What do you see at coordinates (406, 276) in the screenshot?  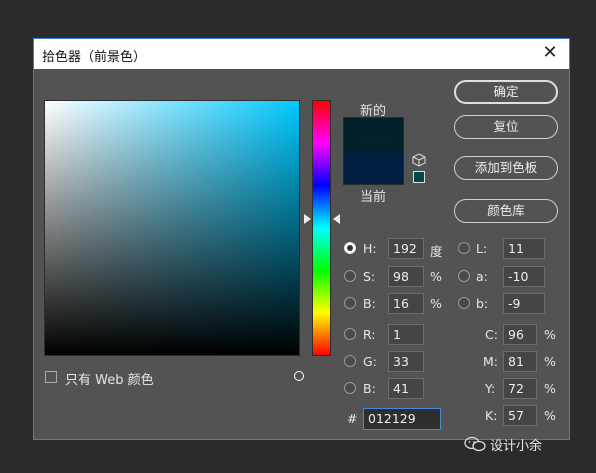 I see `s-input: 98` at bounding box center [406, 276].